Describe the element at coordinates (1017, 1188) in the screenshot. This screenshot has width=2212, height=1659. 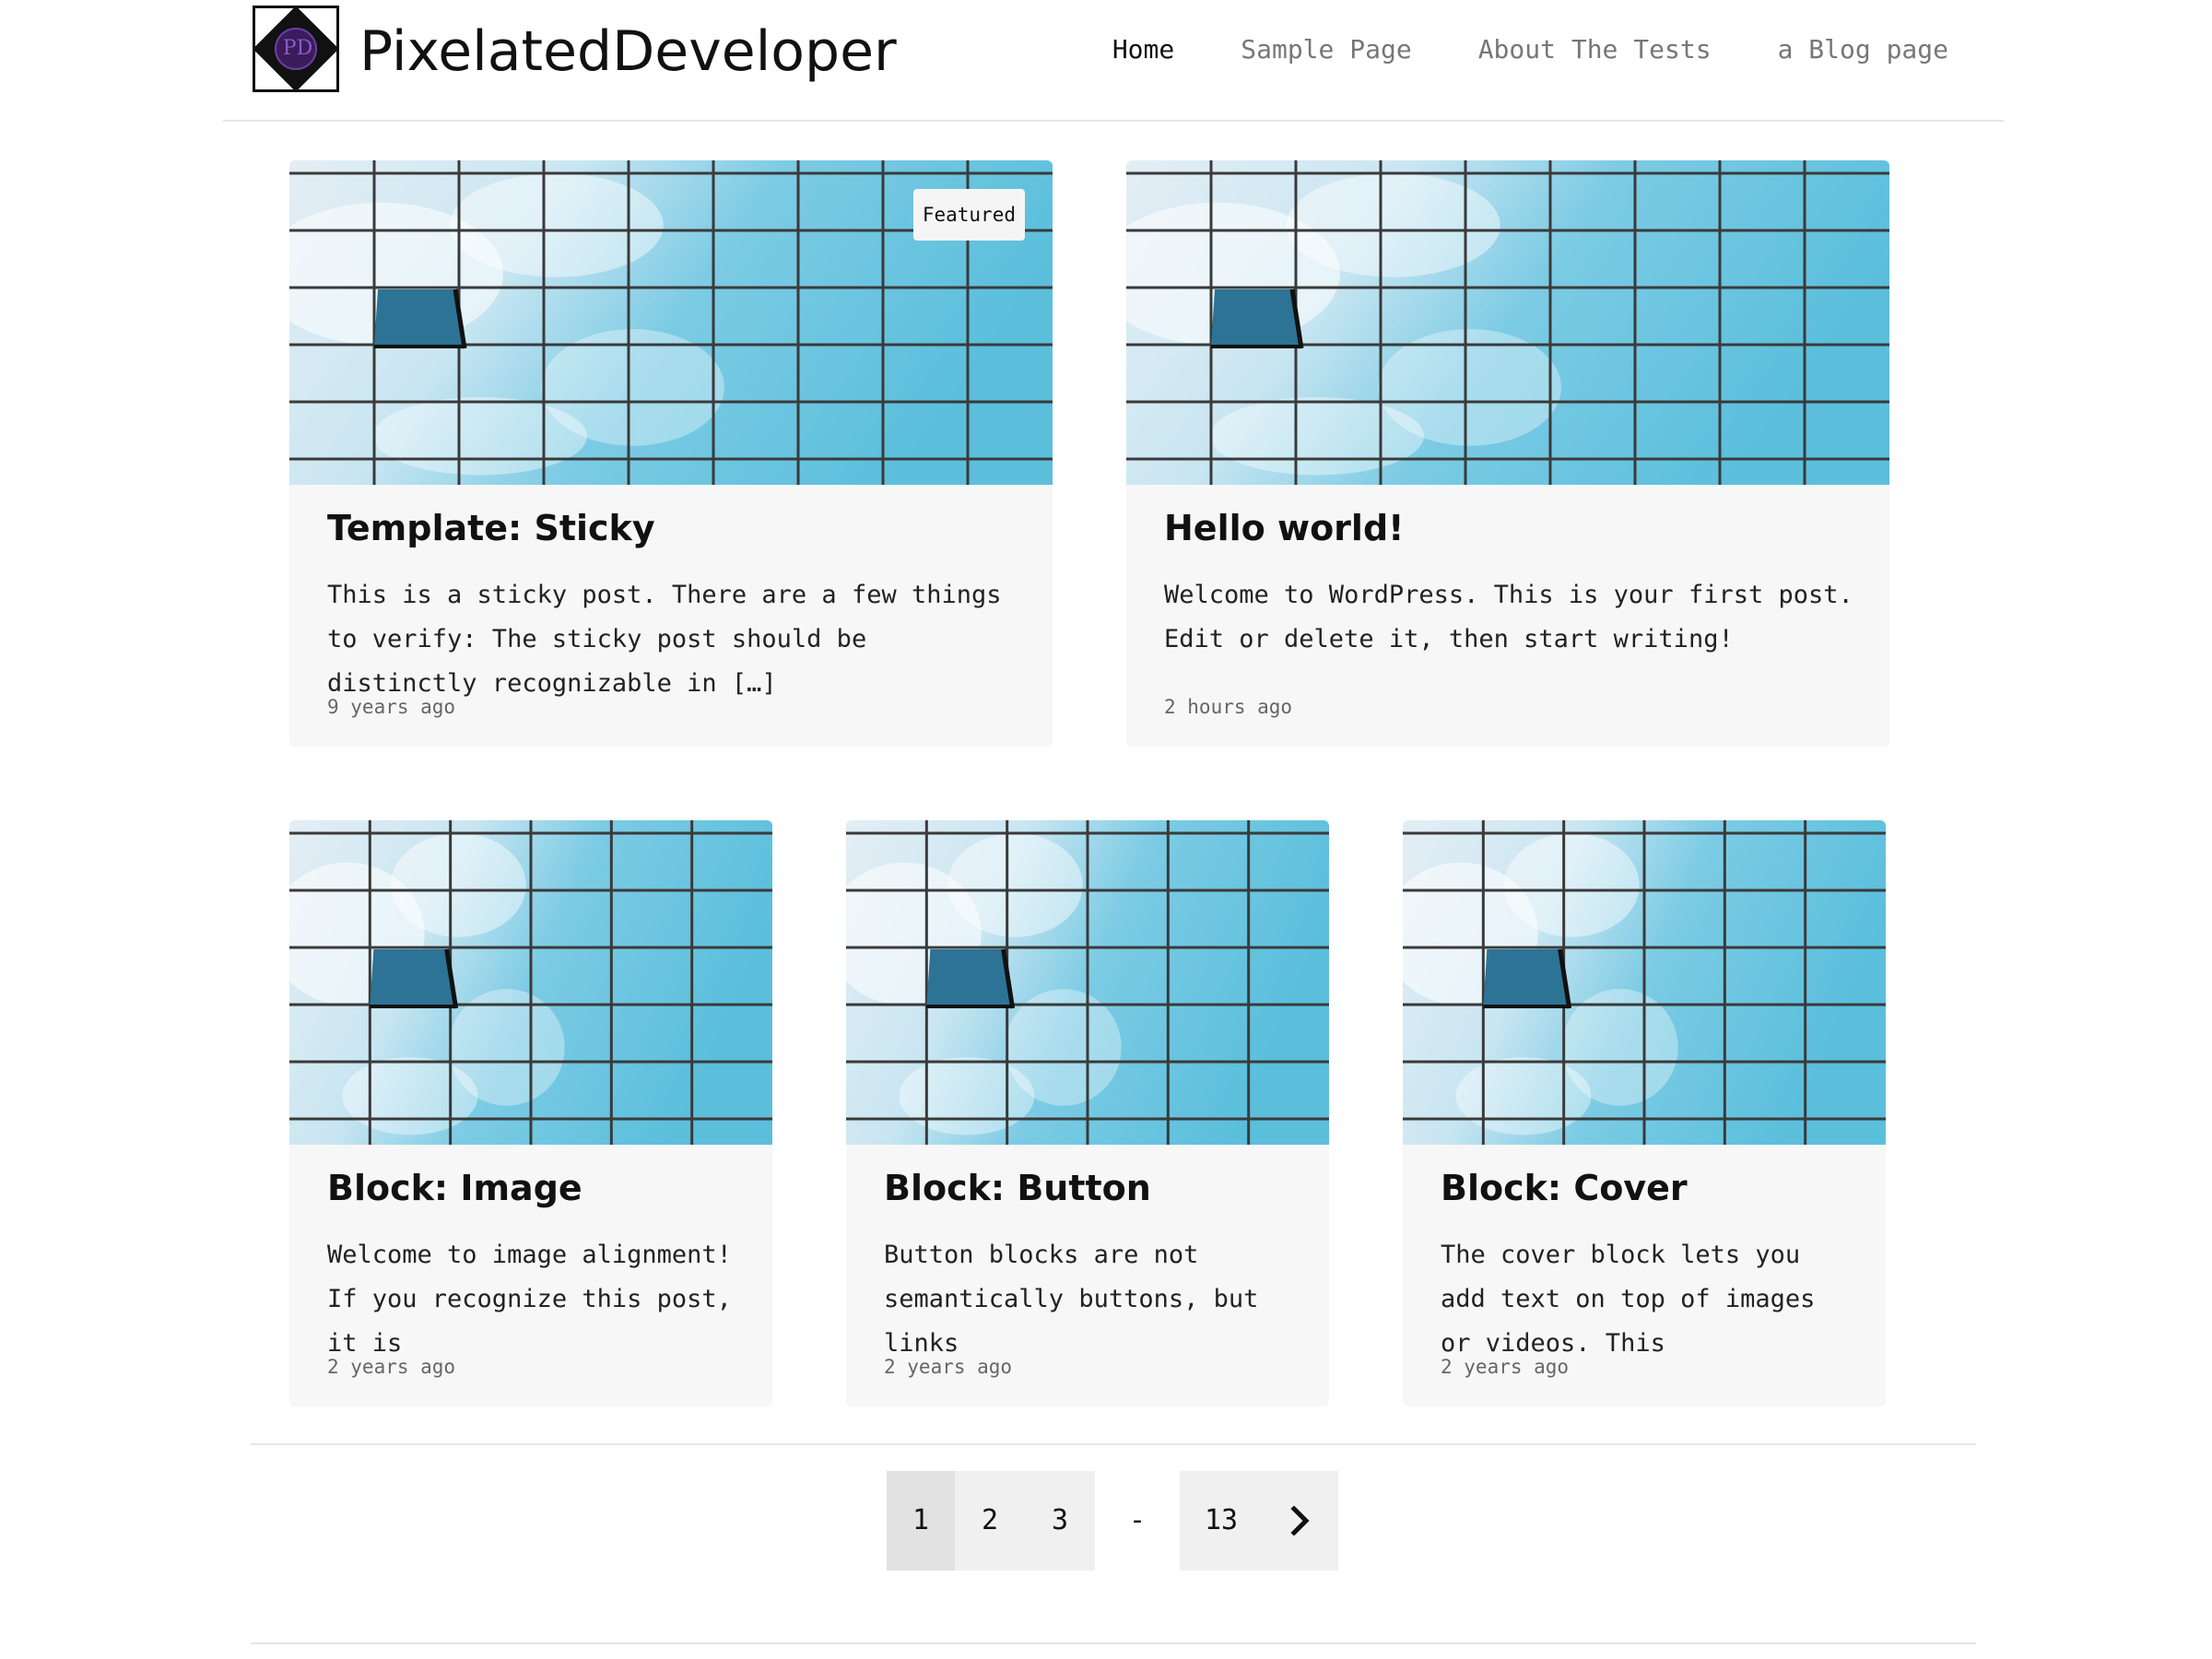
I see `post-title: Block: Button` at that location.